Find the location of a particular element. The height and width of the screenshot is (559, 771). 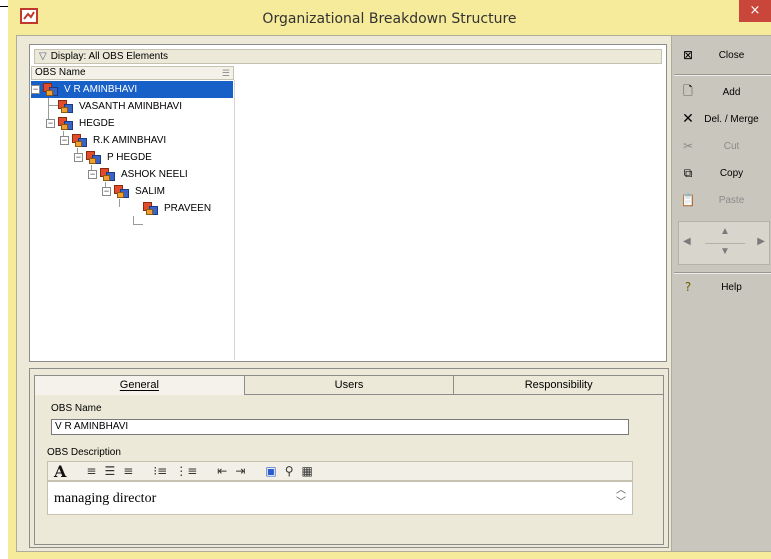

insert-image-icon: ▣ is located at coordinates (270, 471).